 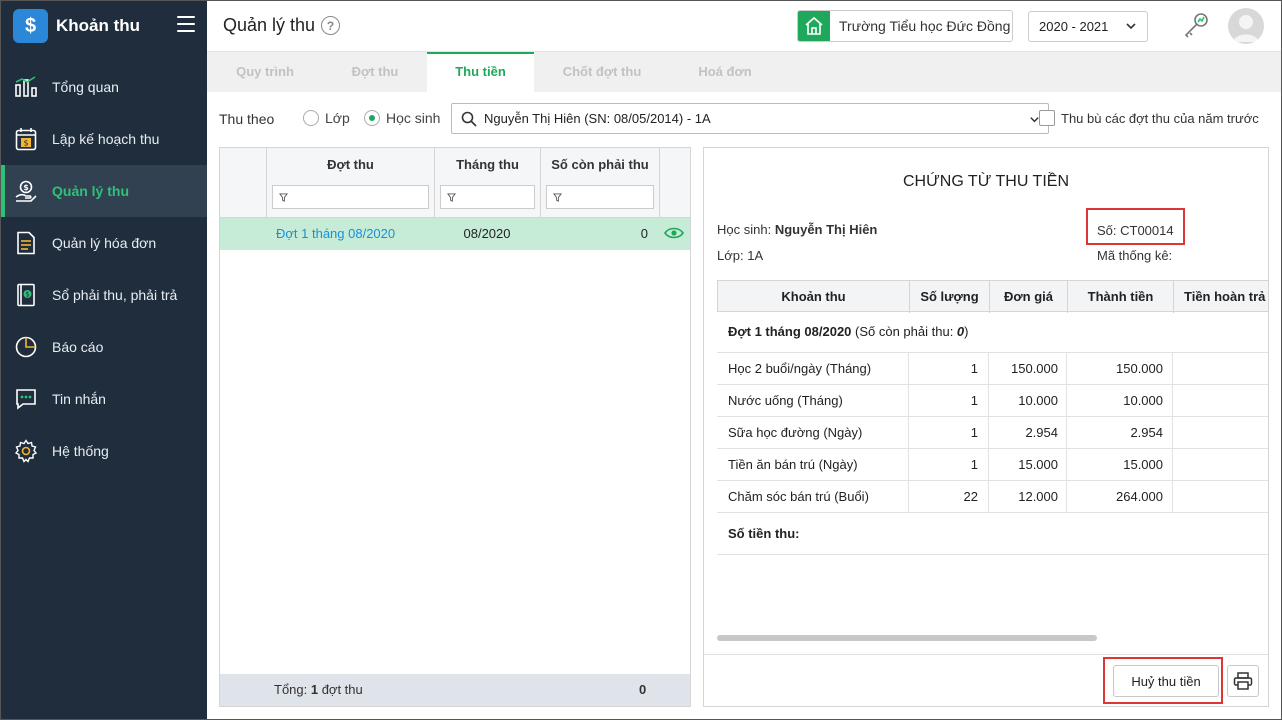 What do you see at coordinates (1131, 27) in the screenshot?
I see `chevron-down-icon` at bounding box center [1131, 27].